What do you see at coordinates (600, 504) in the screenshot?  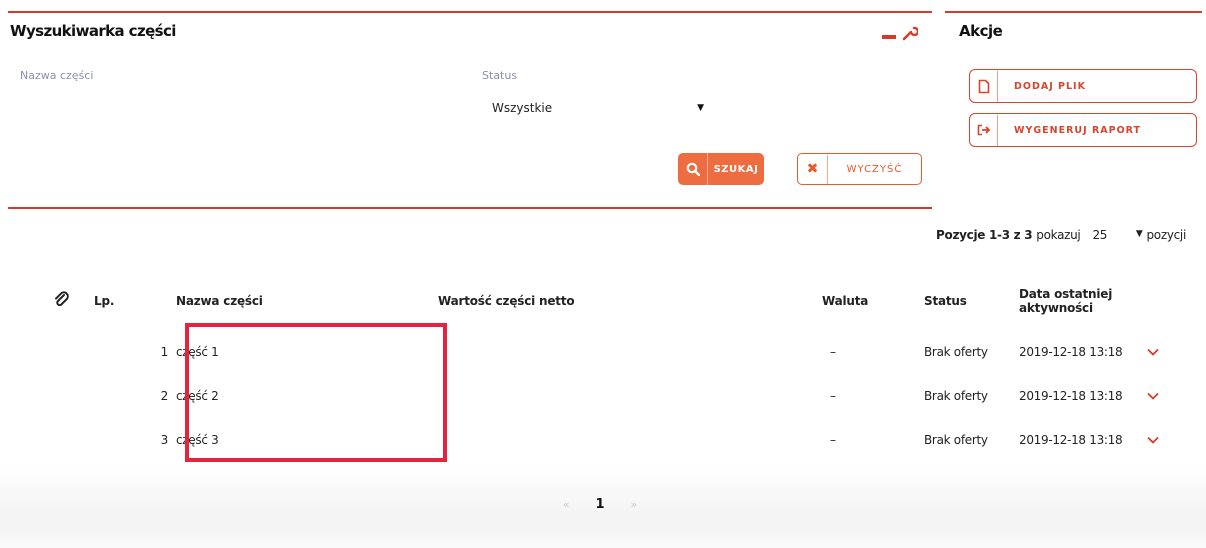 I see `current-page-underline` at bounding box center [600, 504].